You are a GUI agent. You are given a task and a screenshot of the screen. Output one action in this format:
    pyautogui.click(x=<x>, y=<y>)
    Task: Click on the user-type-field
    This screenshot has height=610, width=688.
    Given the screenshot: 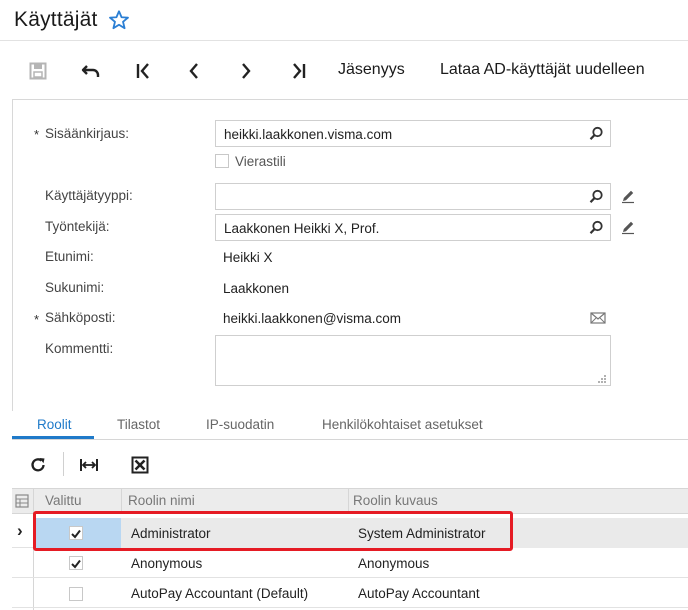 What is the action you would take?
    pyautogui.click(x=413, y=196)
    